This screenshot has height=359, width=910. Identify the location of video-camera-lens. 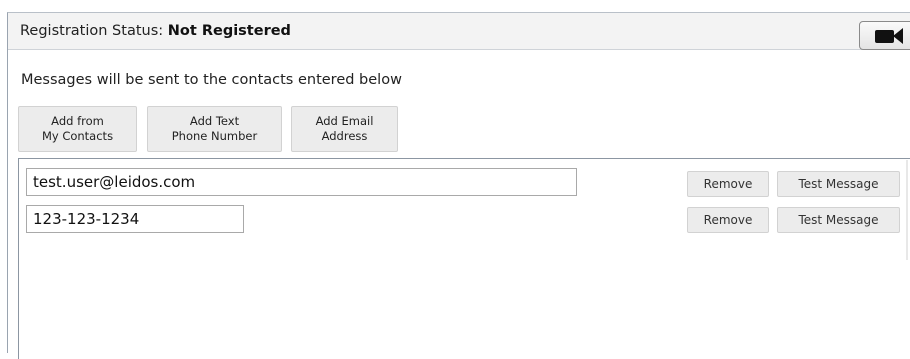
(898, 36).